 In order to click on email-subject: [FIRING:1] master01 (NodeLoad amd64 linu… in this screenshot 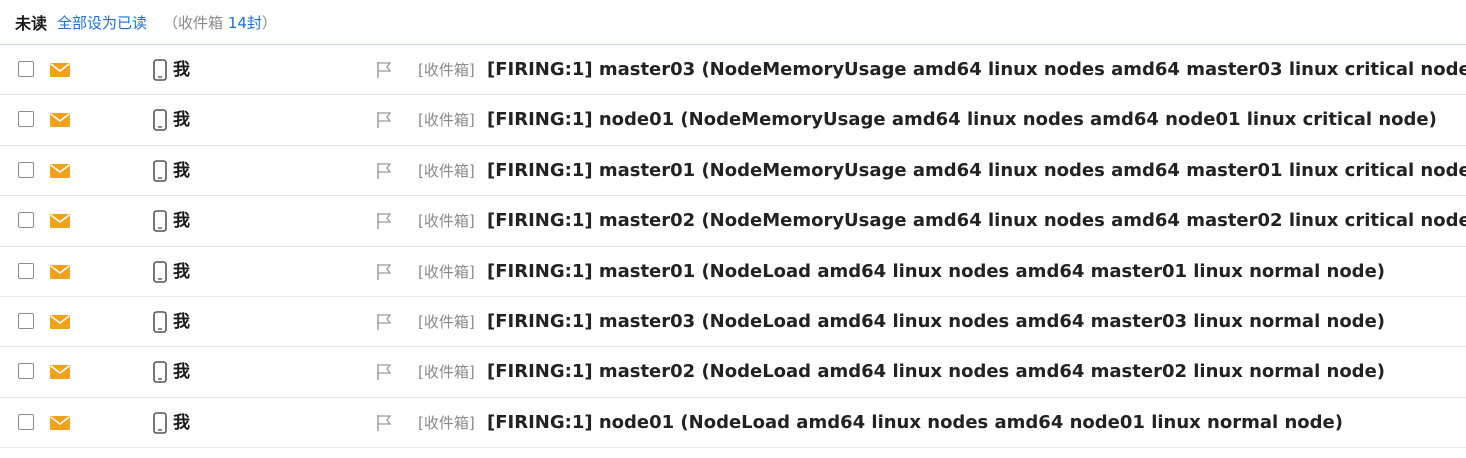, I will do `click(936, 272)`.